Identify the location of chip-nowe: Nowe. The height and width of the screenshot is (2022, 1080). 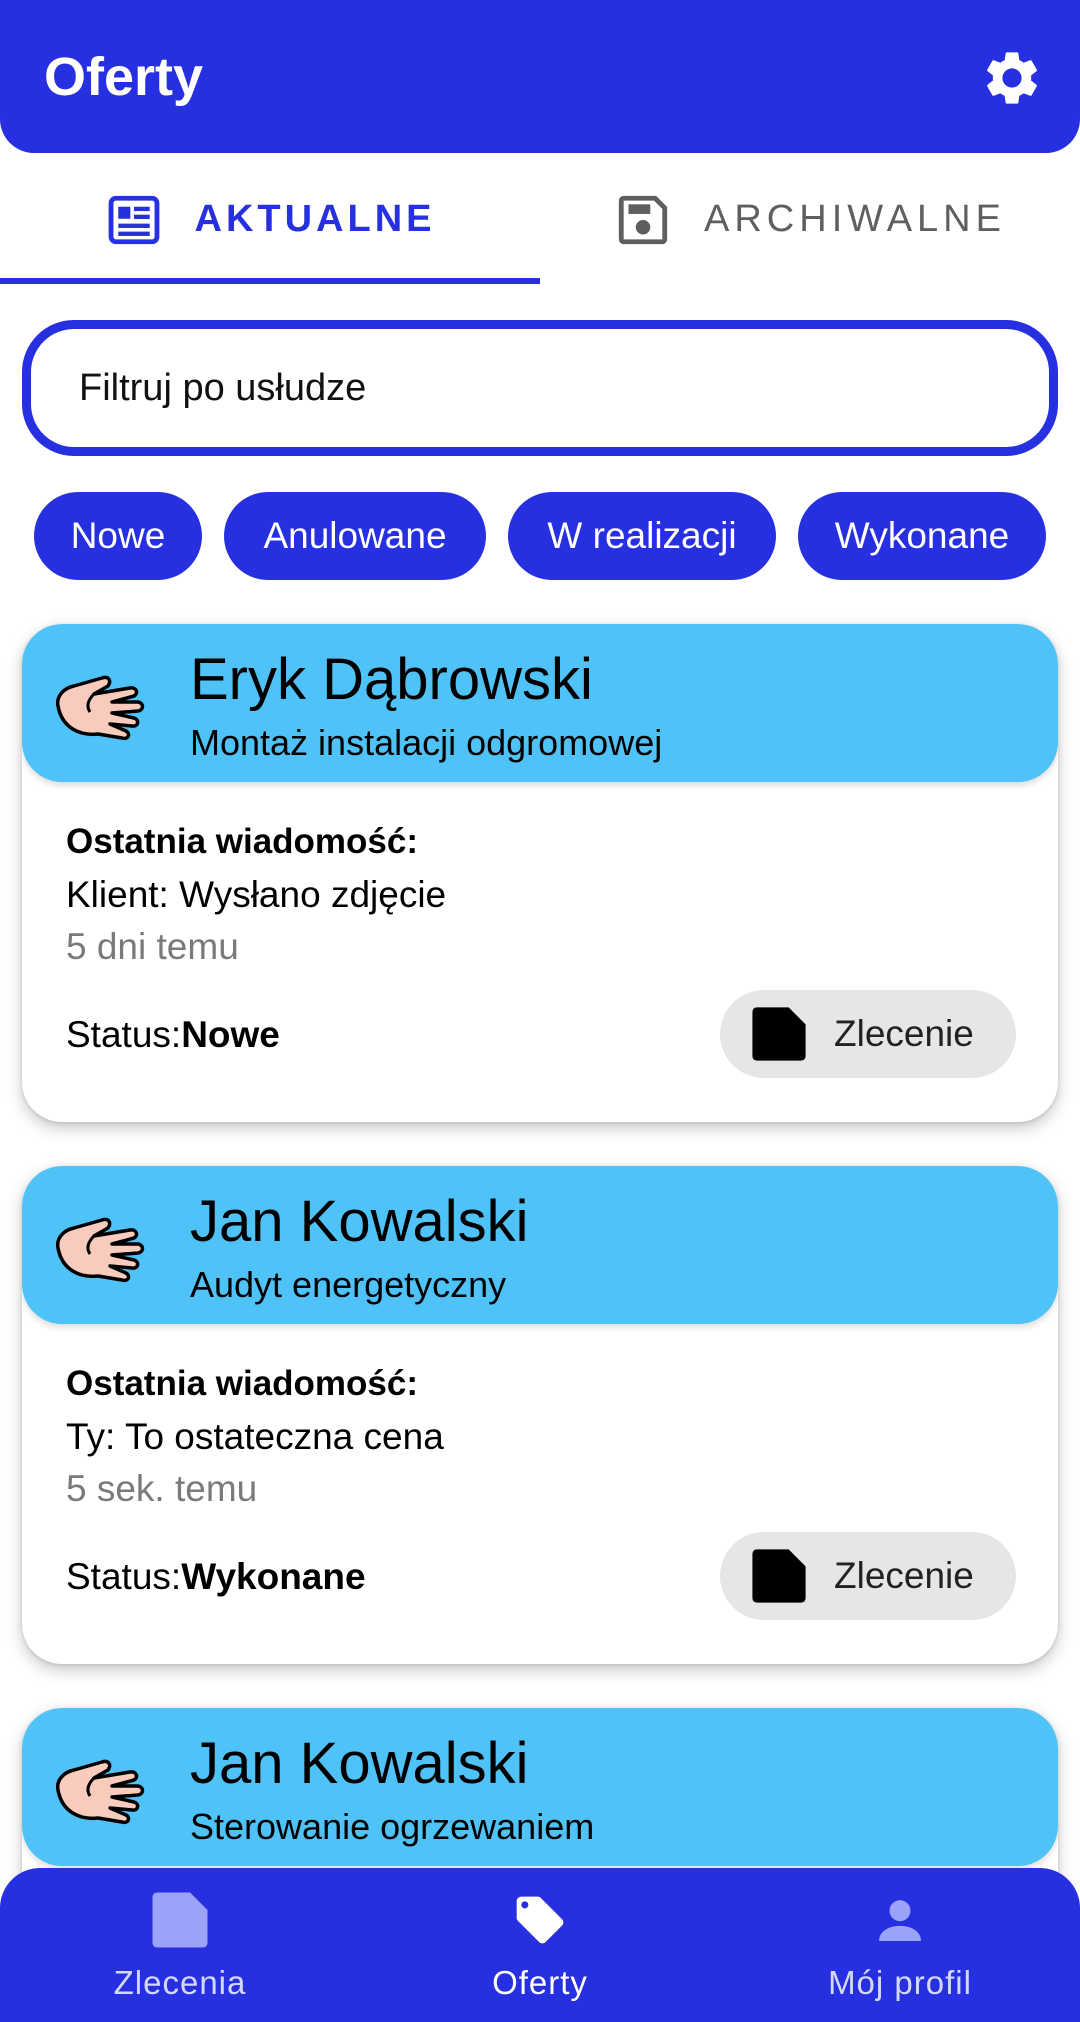
(118, 536).